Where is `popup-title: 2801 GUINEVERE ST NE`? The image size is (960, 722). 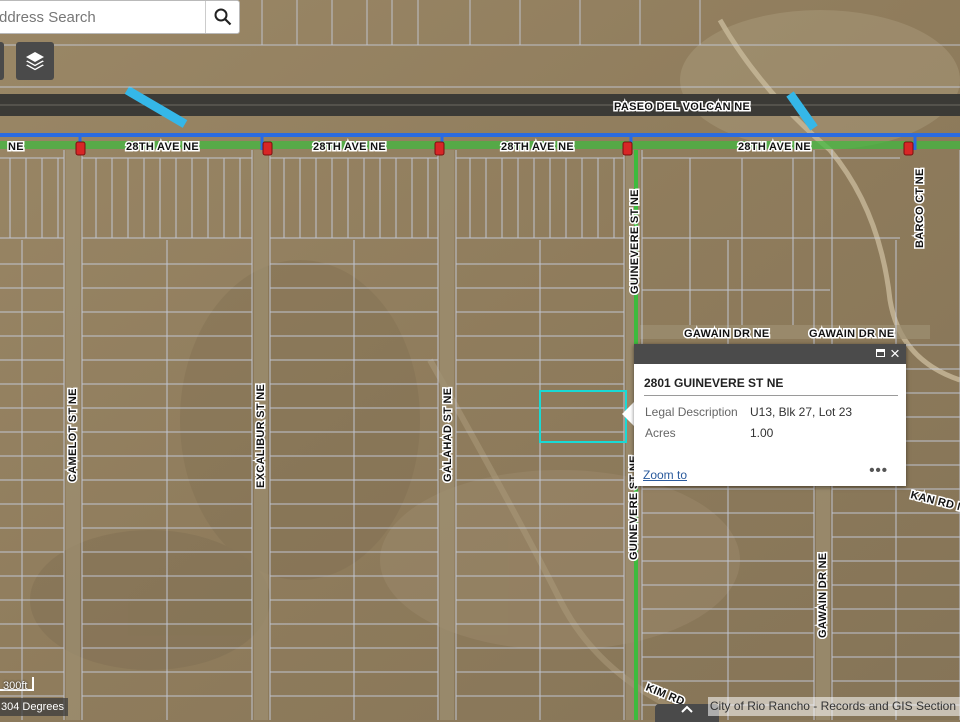
popup-title: 2801 GUINEVERE ST NE is located at coordinates (714, 383).